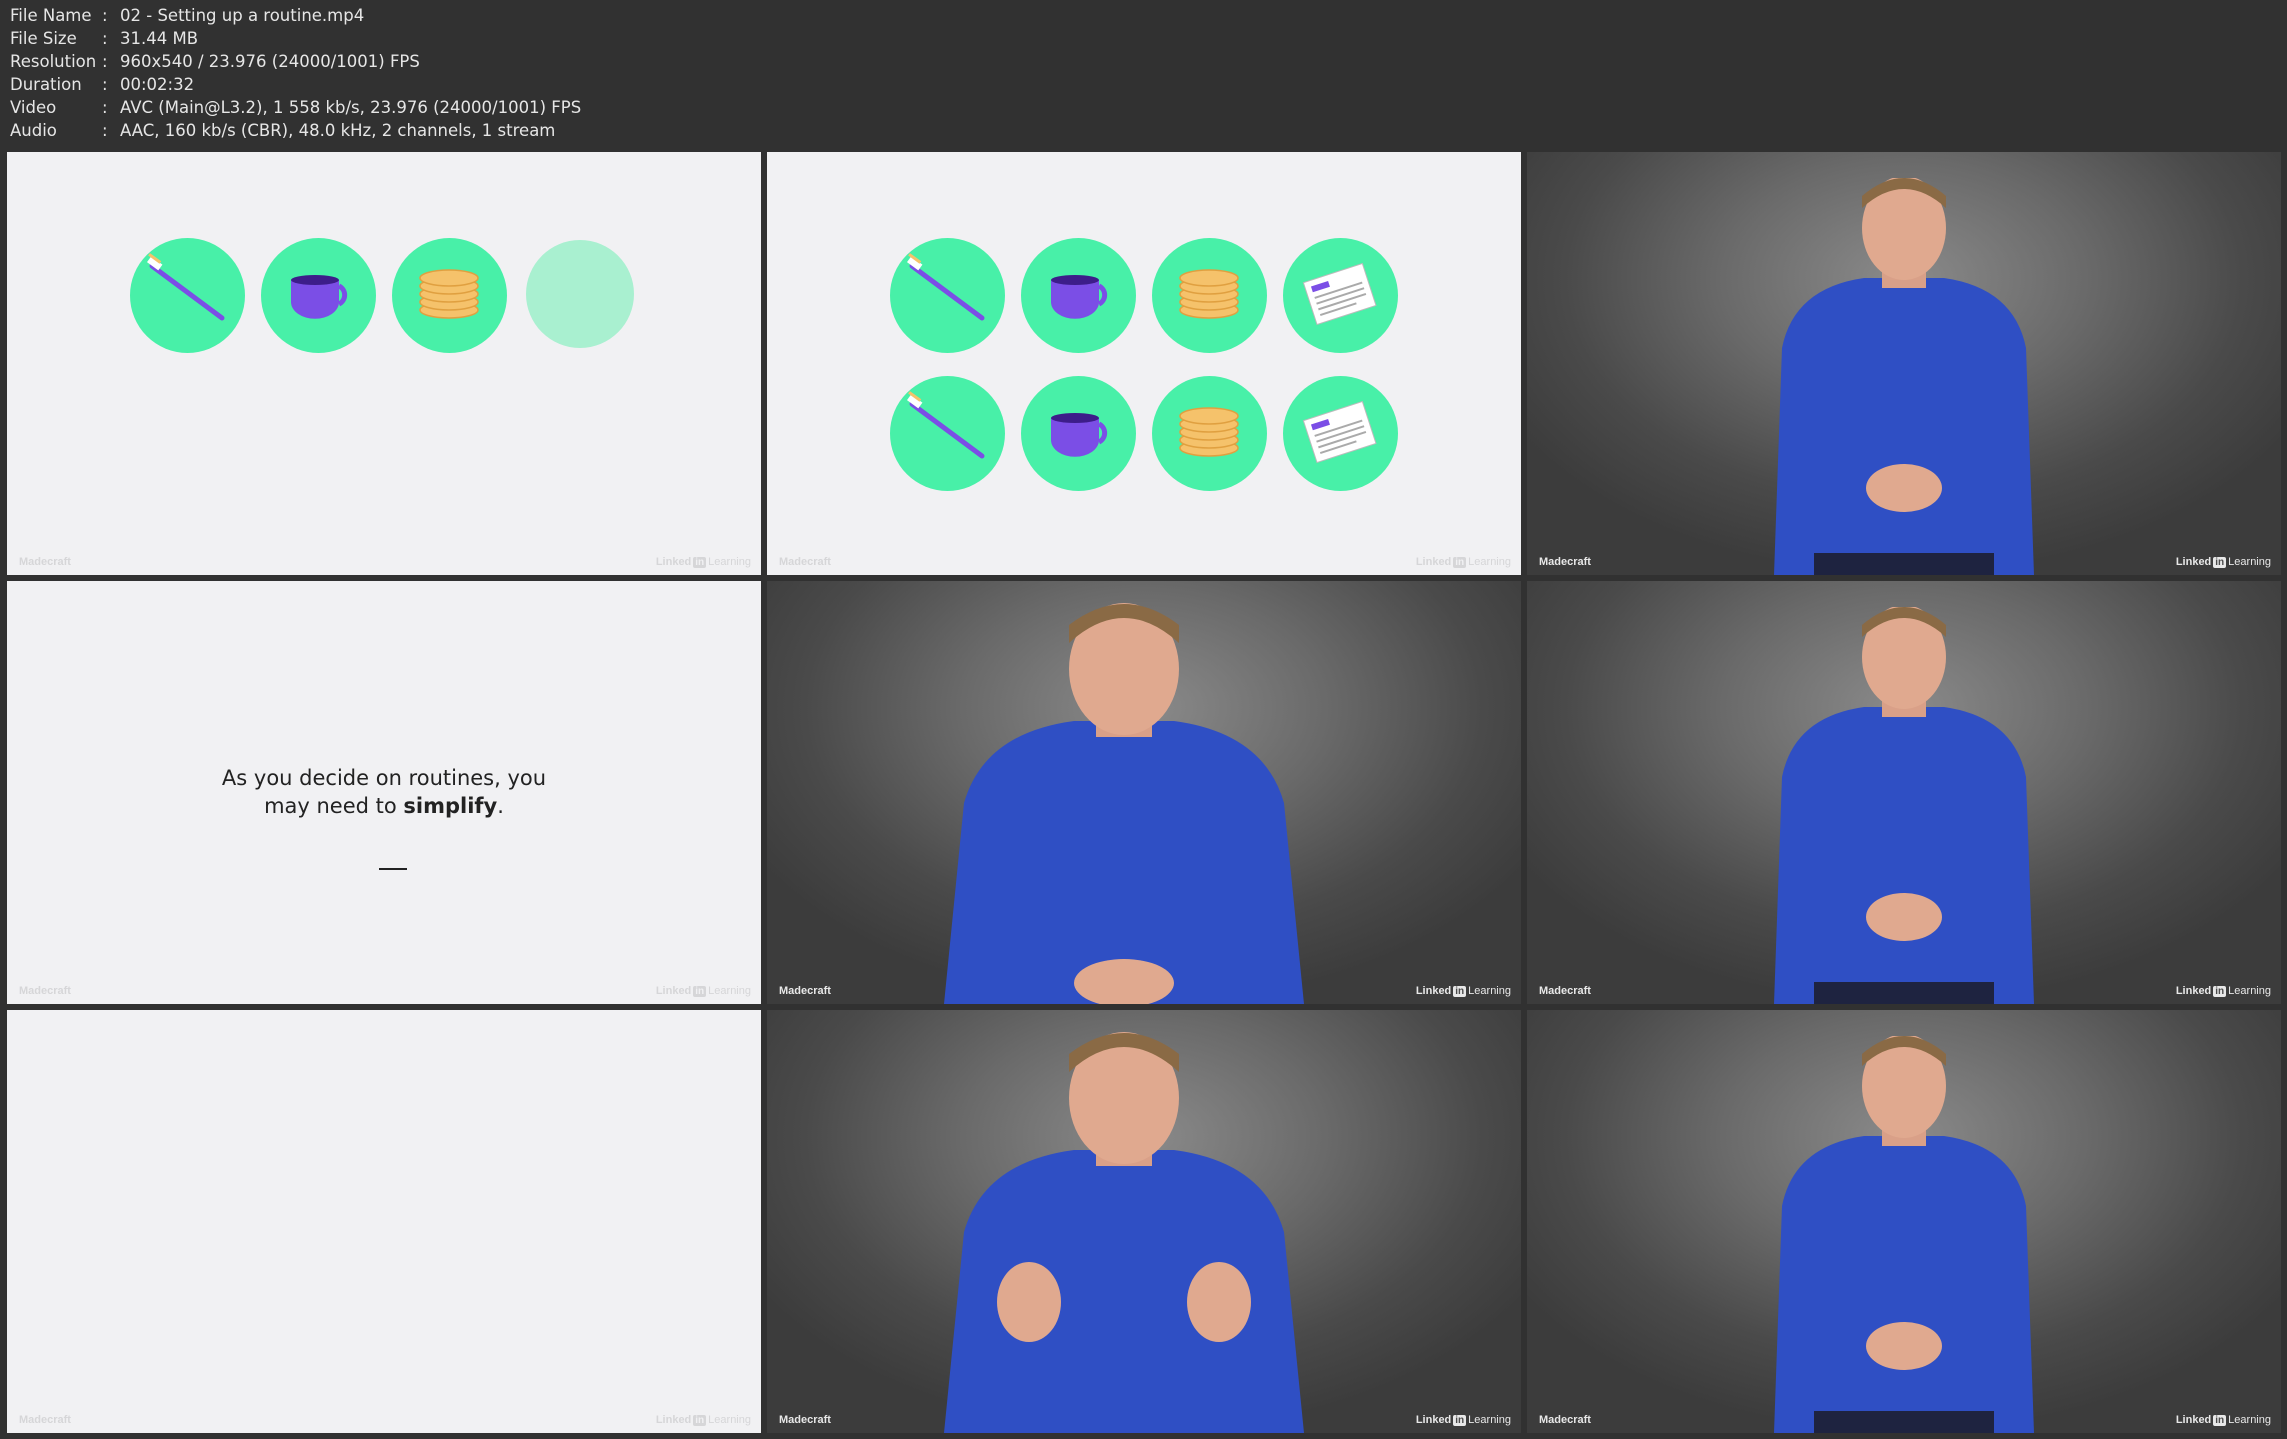 The image size is (2287, 1439). I want to click on thumbnail-5: Madecraft Linked in Learning, so click(1144, 792).